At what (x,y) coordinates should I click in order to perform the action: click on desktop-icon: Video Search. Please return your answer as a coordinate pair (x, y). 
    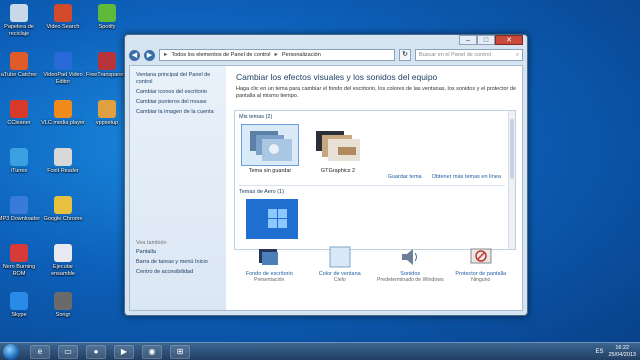
    Looking at the image, I should click on (63, 17).